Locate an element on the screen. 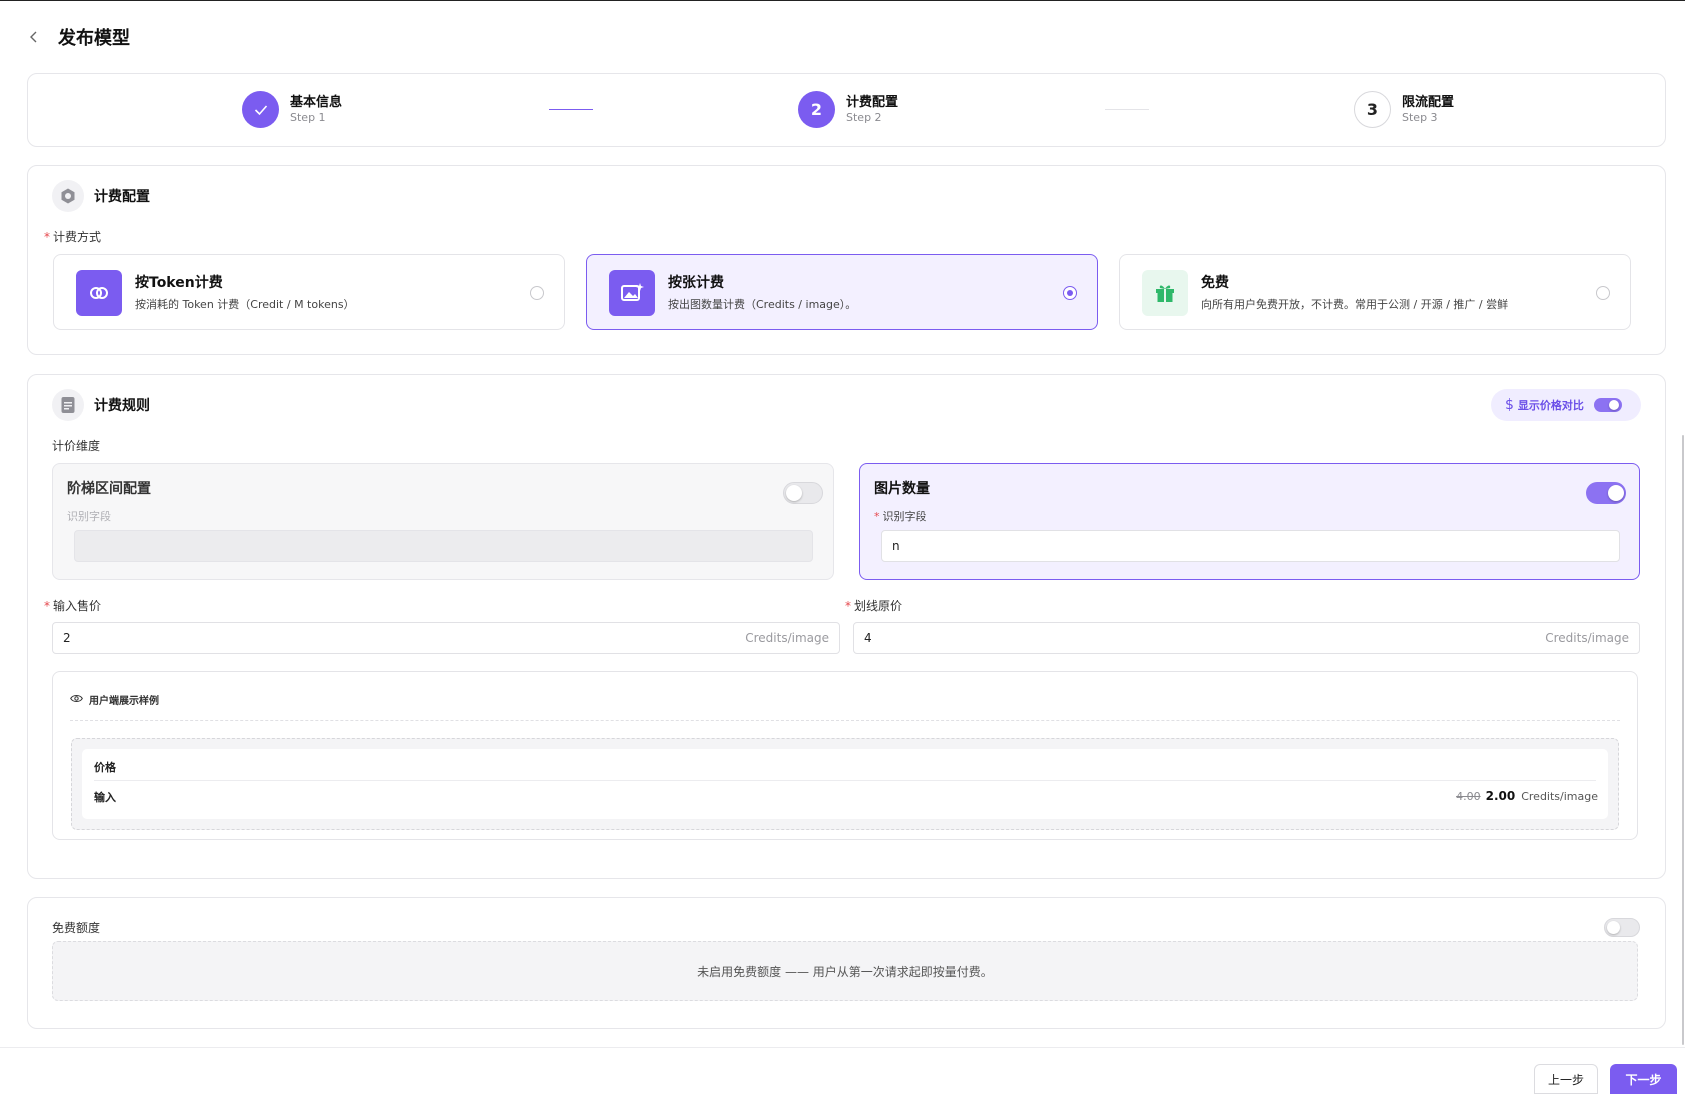  billing-config-header: 计费配置 is located at coordinates (101, 196).